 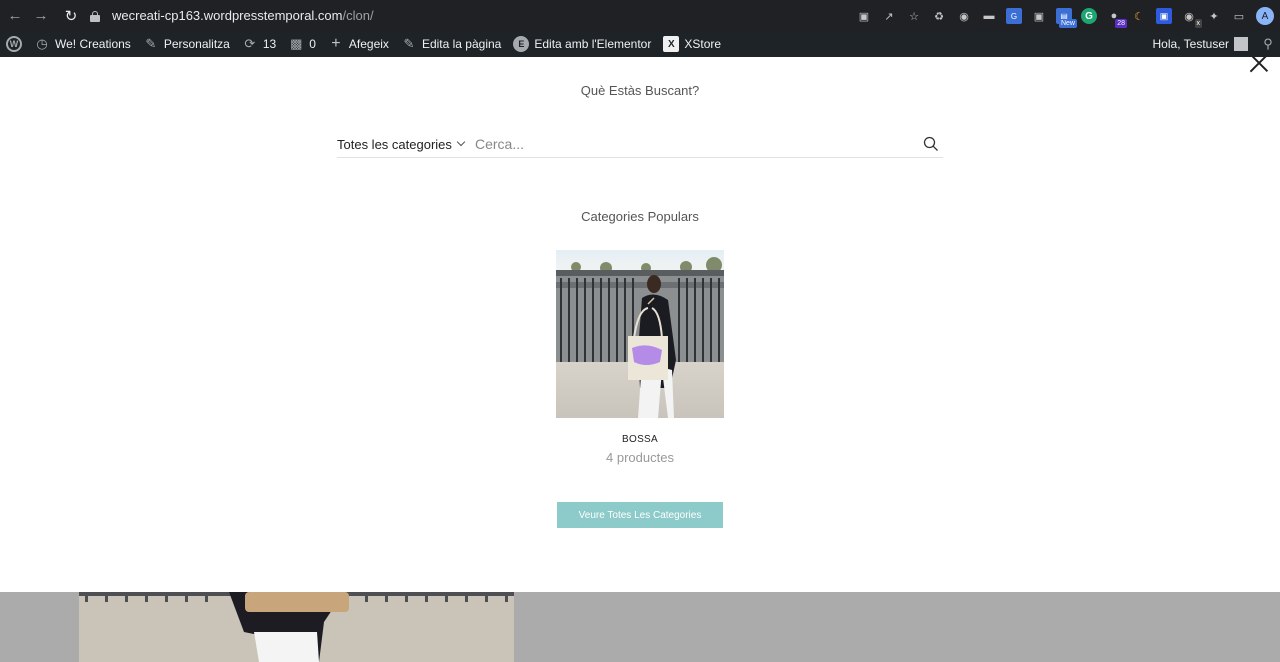 What do you see at coordinates (1265, 16) in the screenshot?
I see `profile-avatar: A` at bounding box center [1265, 16].